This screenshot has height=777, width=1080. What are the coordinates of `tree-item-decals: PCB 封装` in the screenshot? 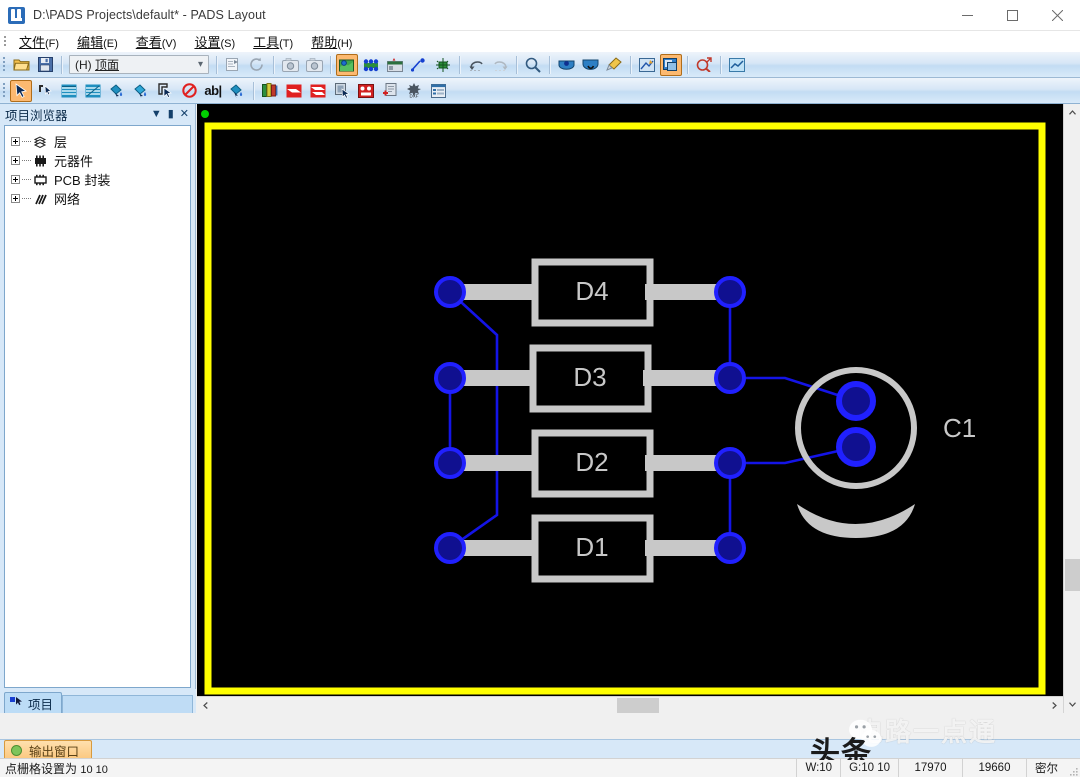 It's located at (97, 179).